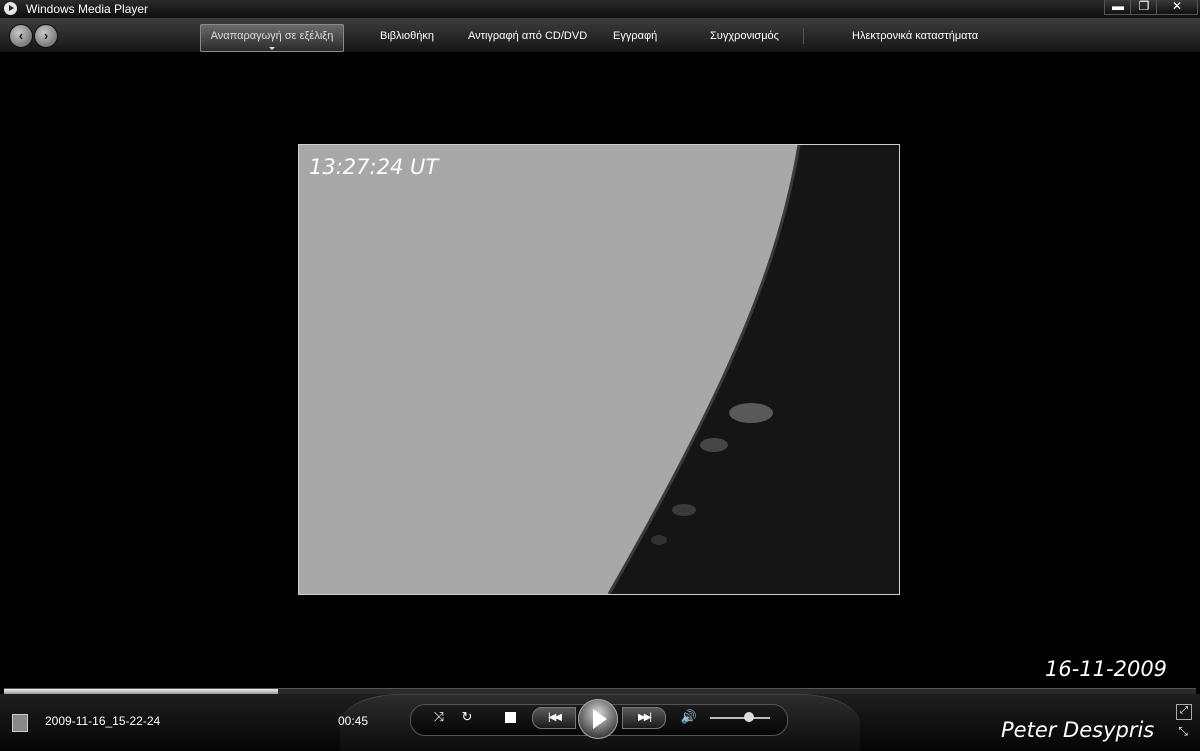 Image resolution: width=1200 pixels, height=751 pixels. Describe the element at coordinates (87, 9) in the screenshot. I see `window-title: Windows Media Player` at that location.